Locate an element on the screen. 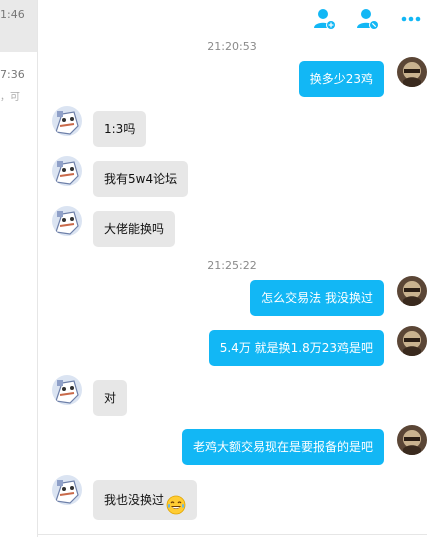  message-bubble-incoming: 对 is located at coordinates (110, 398).